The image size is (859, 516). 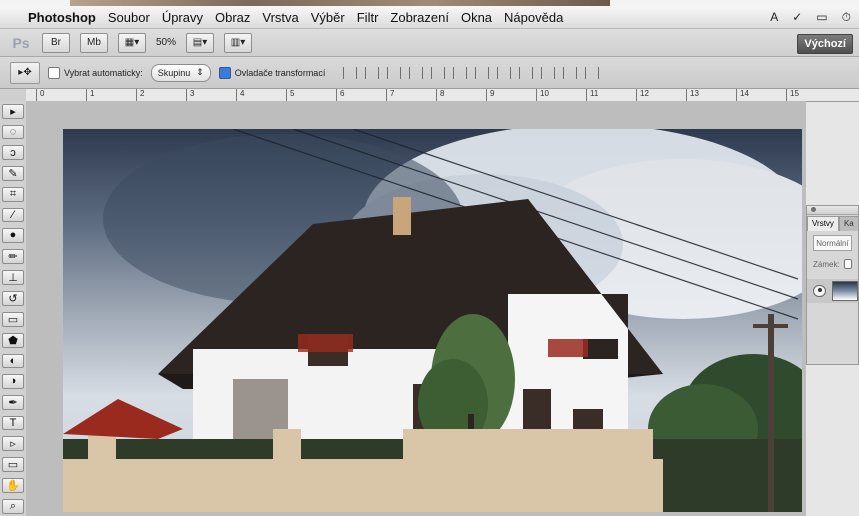 I want to click on eyedropper-tool-icon: ∕, so click(x=13, y=215).